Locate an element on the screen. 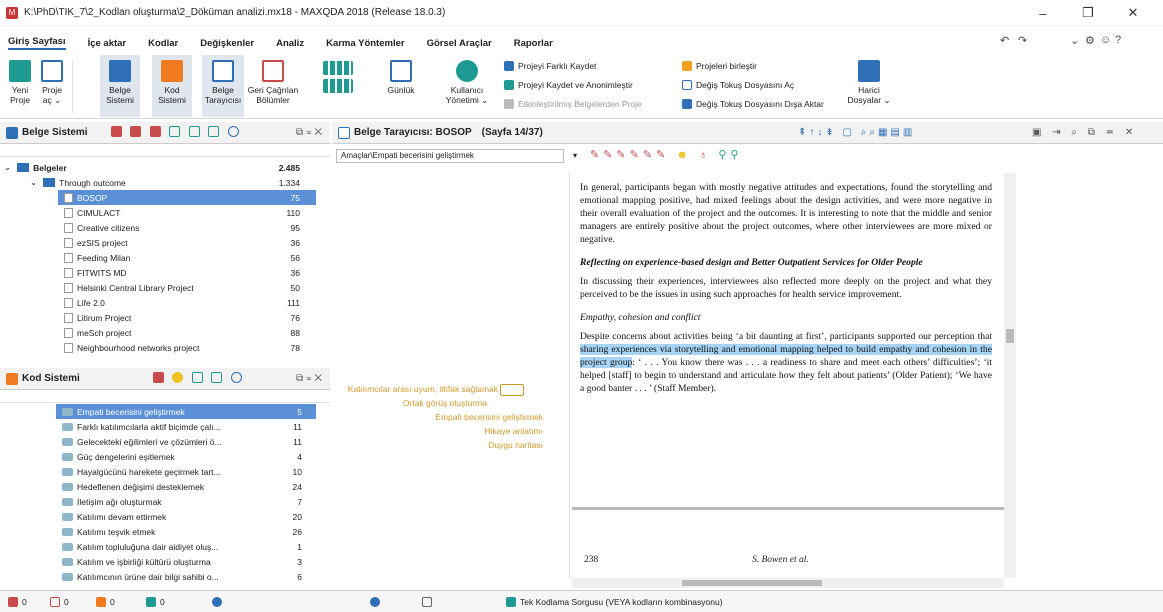 This screenshot has width=1163, height=612. emoticode-icon is located at coordinates (178, 377).